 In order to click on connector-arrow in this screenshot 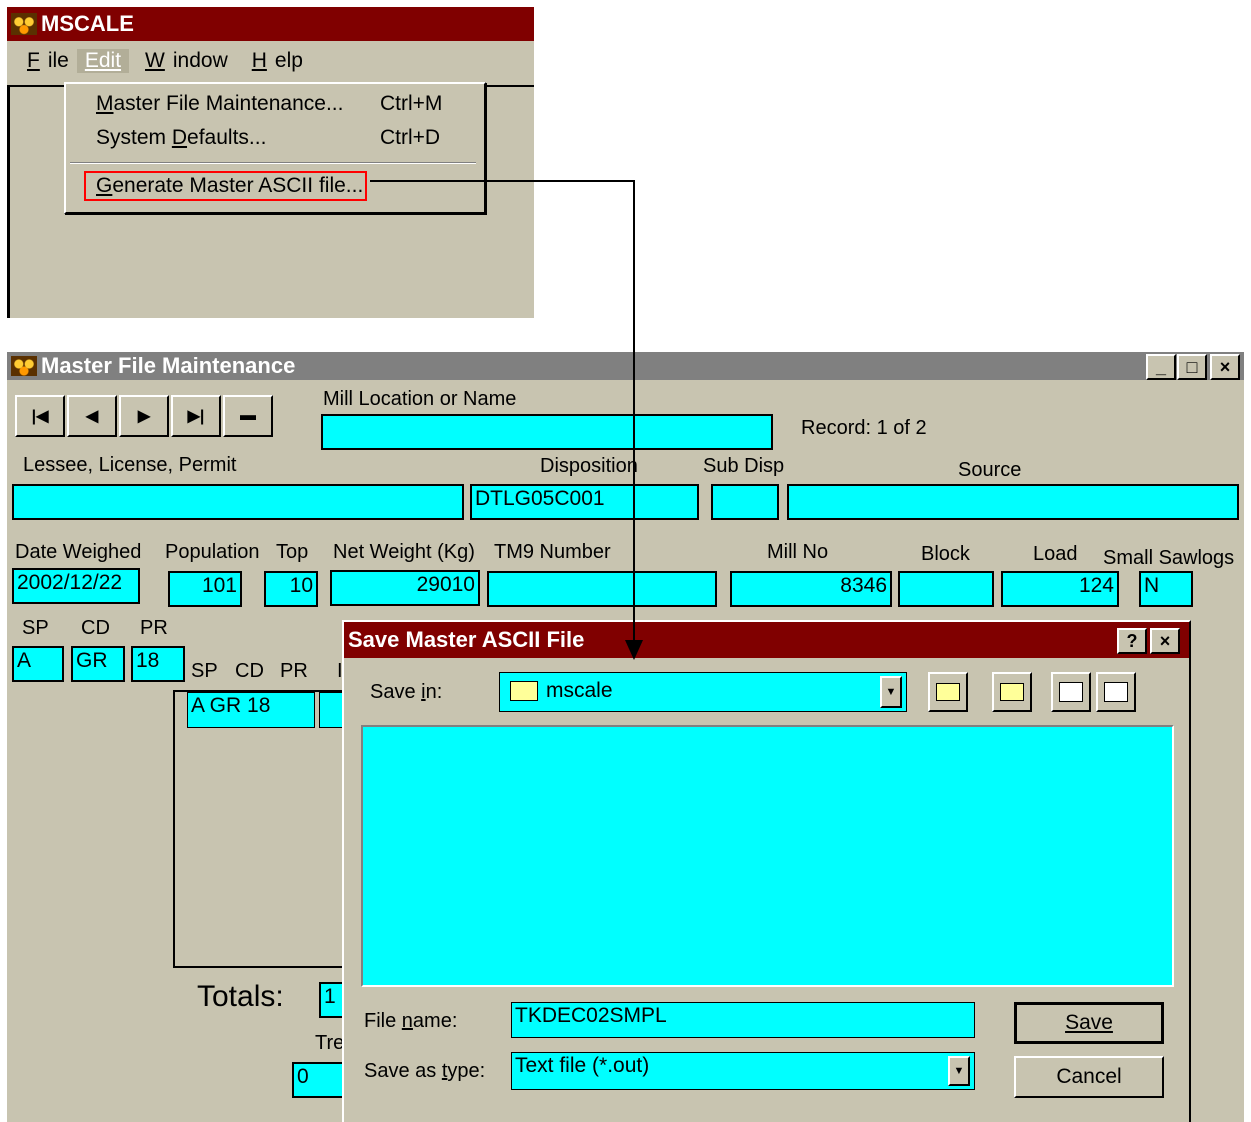, I will do `click(506, 420)`.